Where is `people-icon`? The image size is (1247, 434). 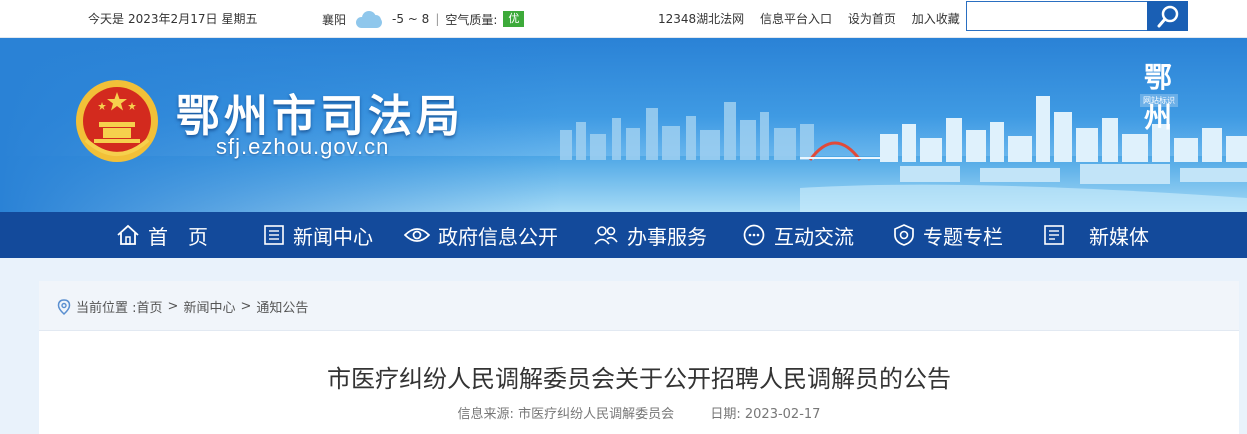 people-icon is located at coordinates (606, 235).